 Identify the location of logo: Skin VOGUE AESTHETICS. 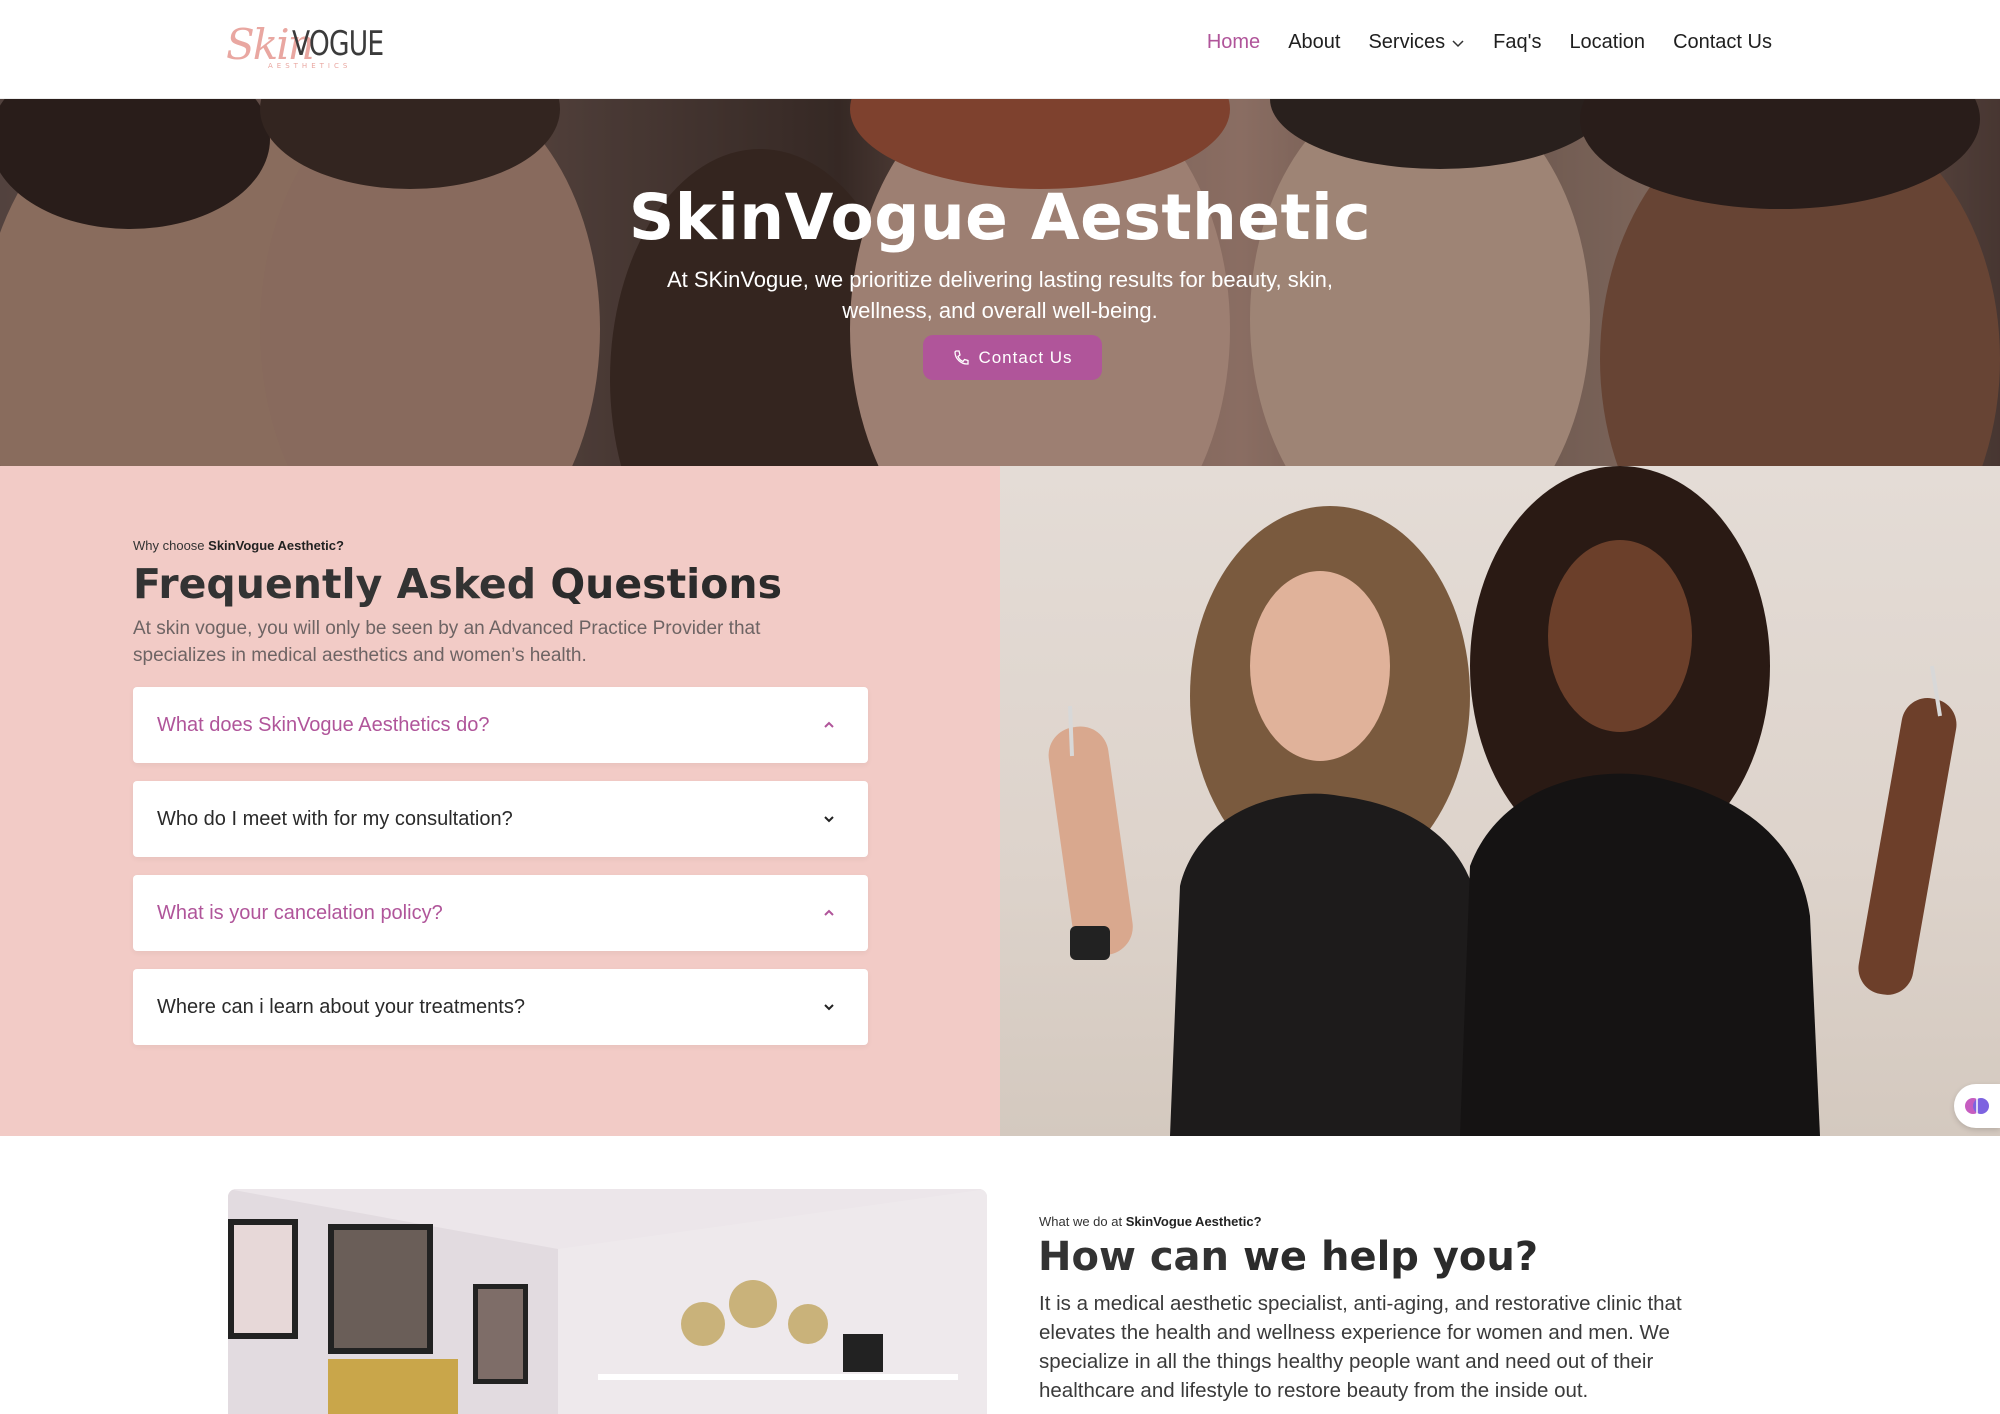
(305, 45).